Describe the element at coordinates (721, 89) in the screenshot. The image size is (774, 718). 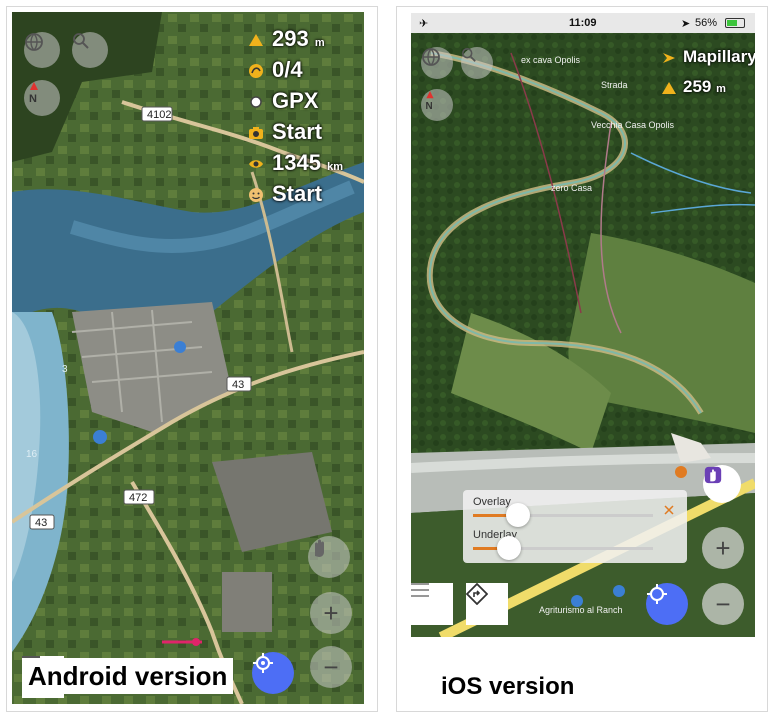
I see `ios-altitude-unit: m` at that location.